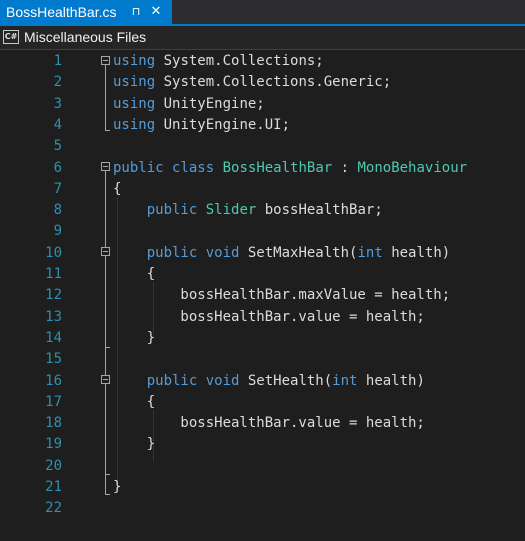  I want to click on code-token: System.Collections;, so click(239, 61).